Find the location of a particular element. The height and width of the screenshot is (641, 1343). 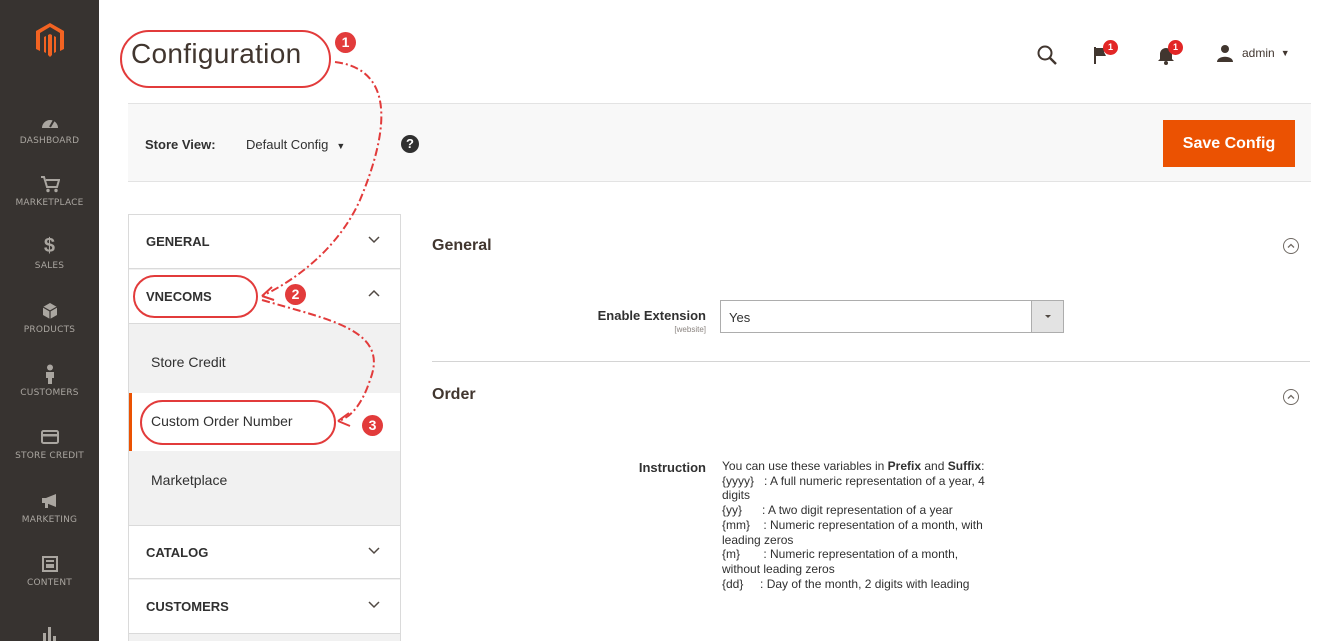

nav-label: CUSTOMERS is located at coordinates (49, 392).